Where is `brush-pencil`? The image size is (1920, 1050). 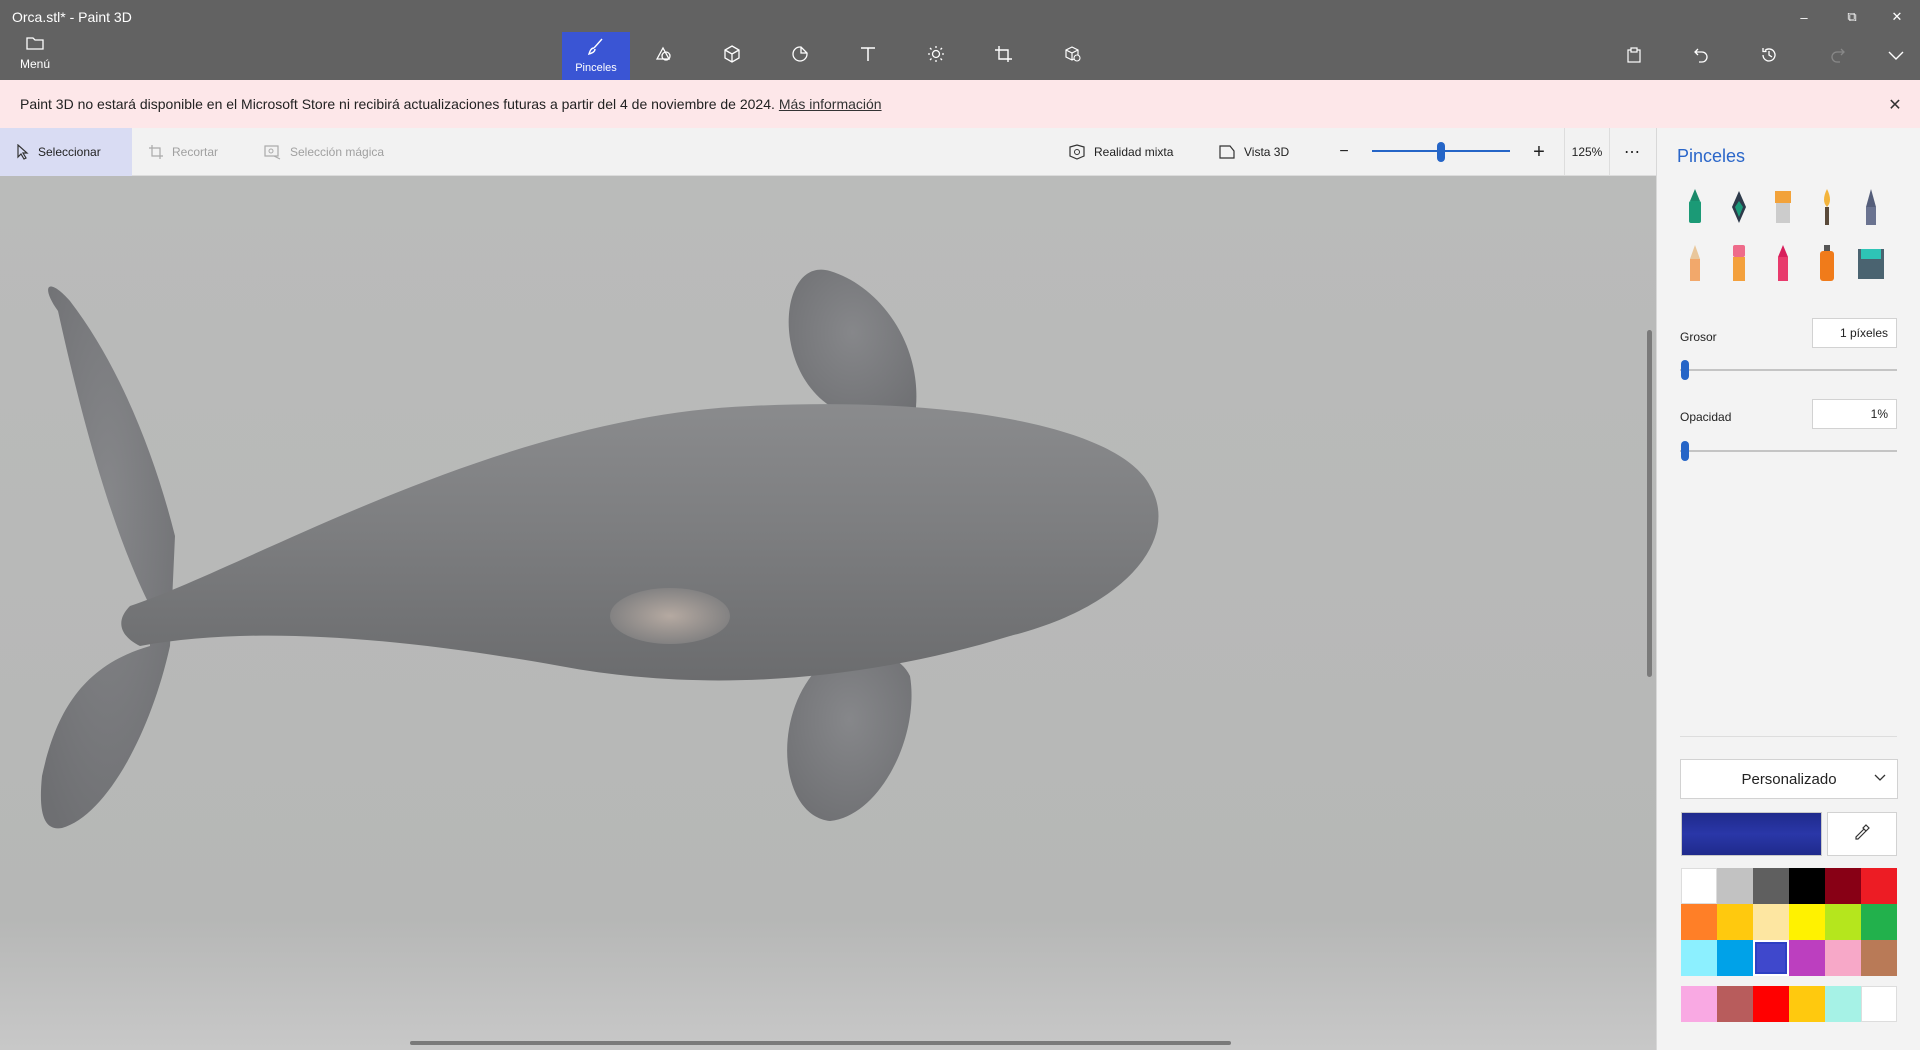 brush-pencil is located at coordinates (1695, 265).